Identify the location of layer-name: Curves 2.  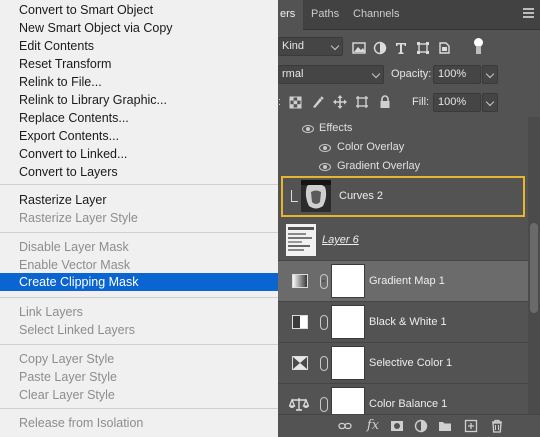
(361, 196).